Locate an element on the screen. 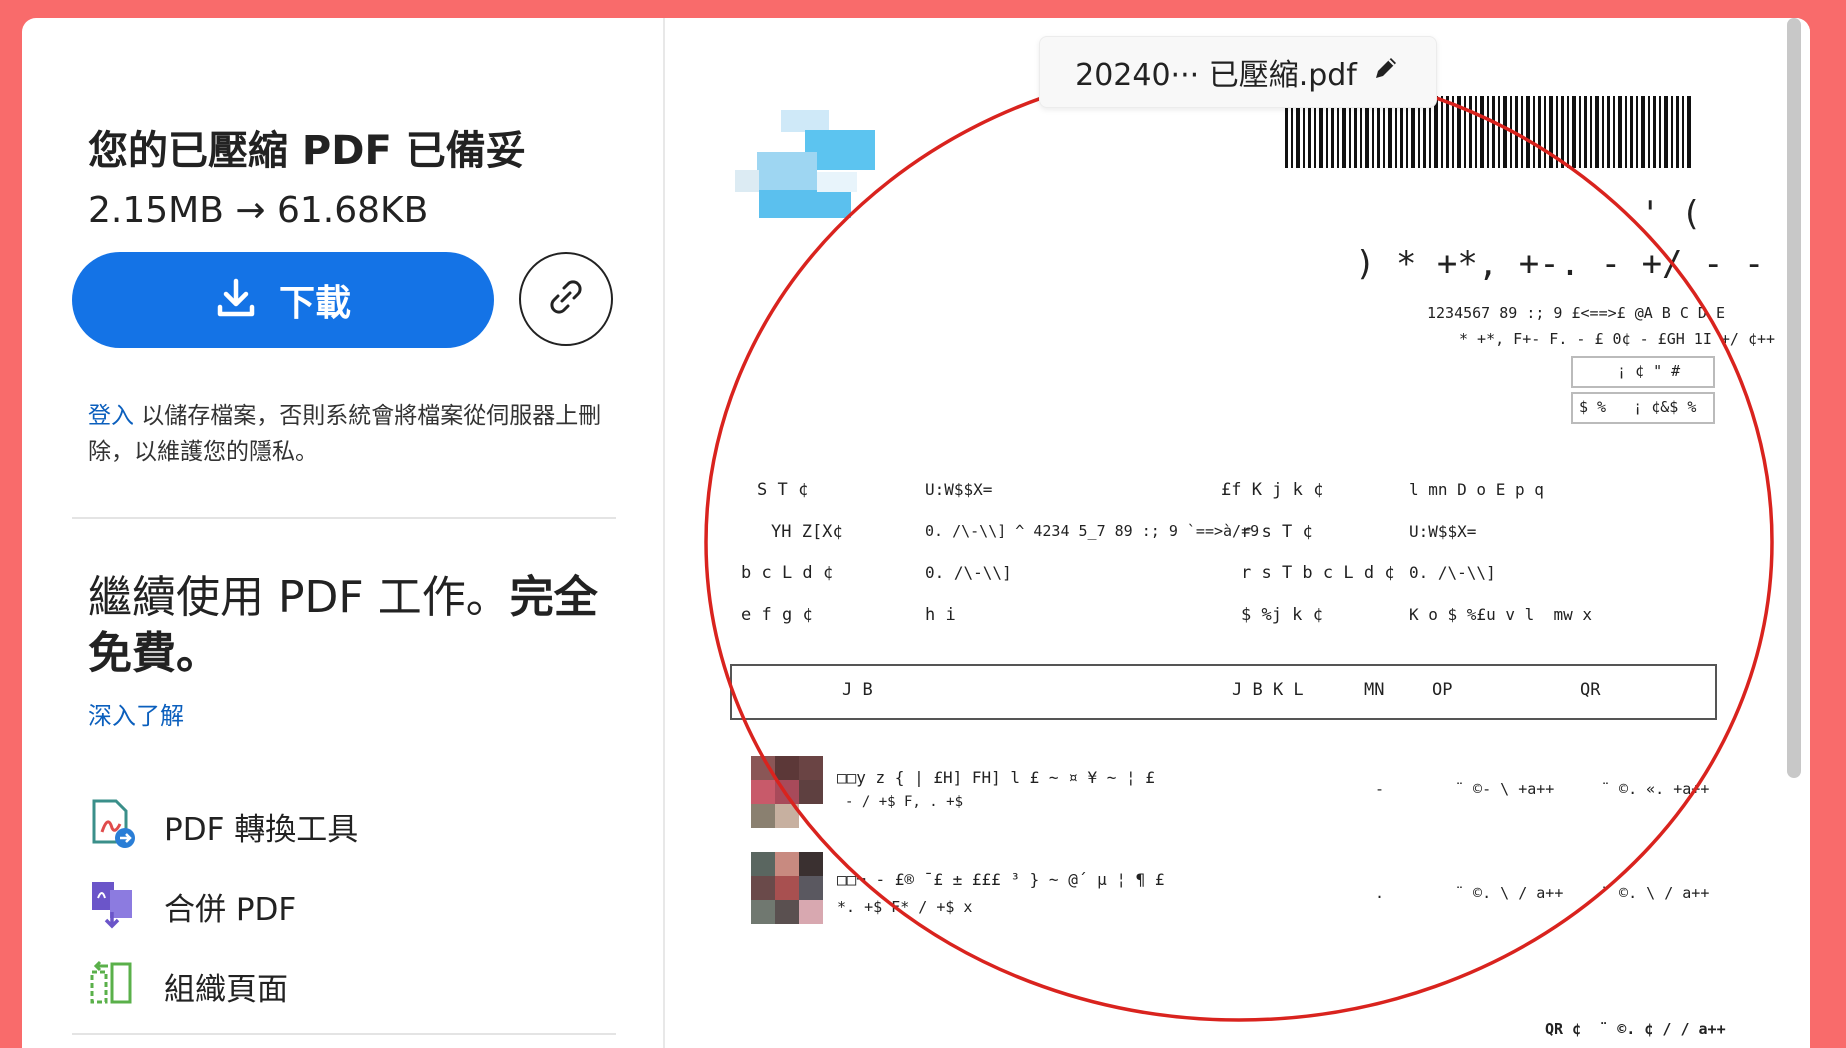  tool-merge-pdf: 合併 PDF is located at coordinates (192, 906).